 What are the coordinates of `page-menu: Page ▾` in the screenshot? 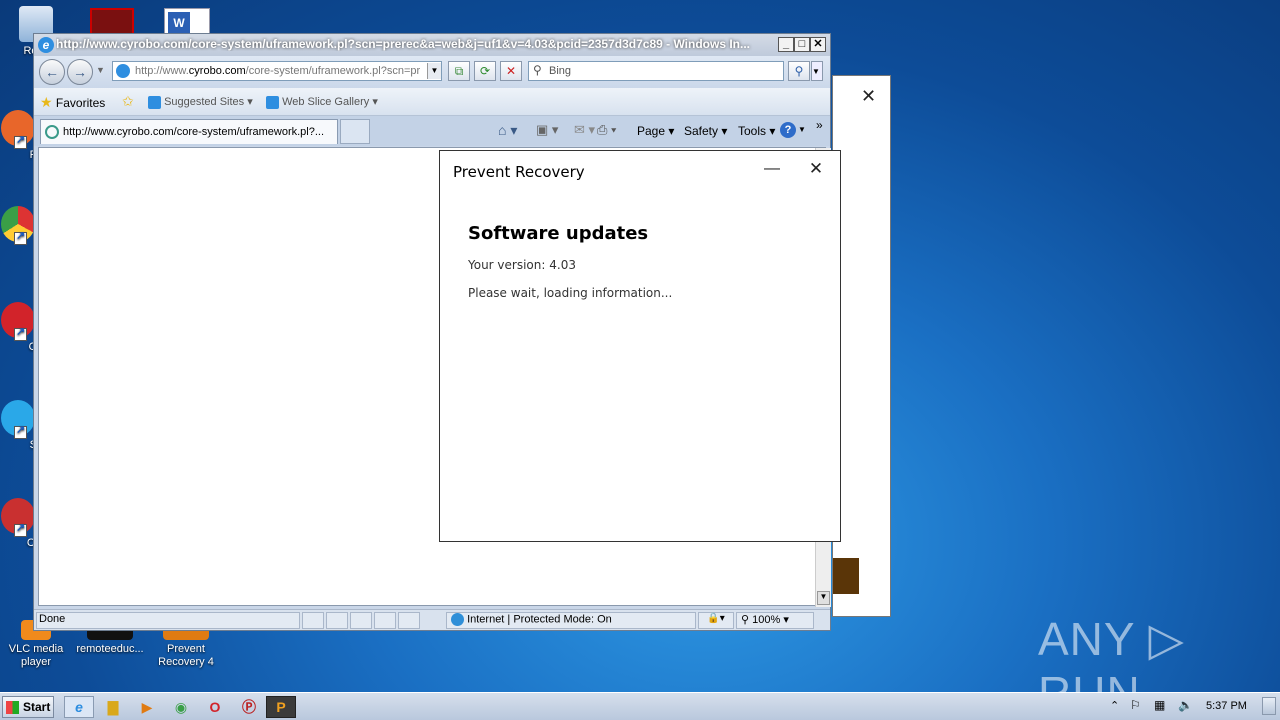 It's located at (655, 131).